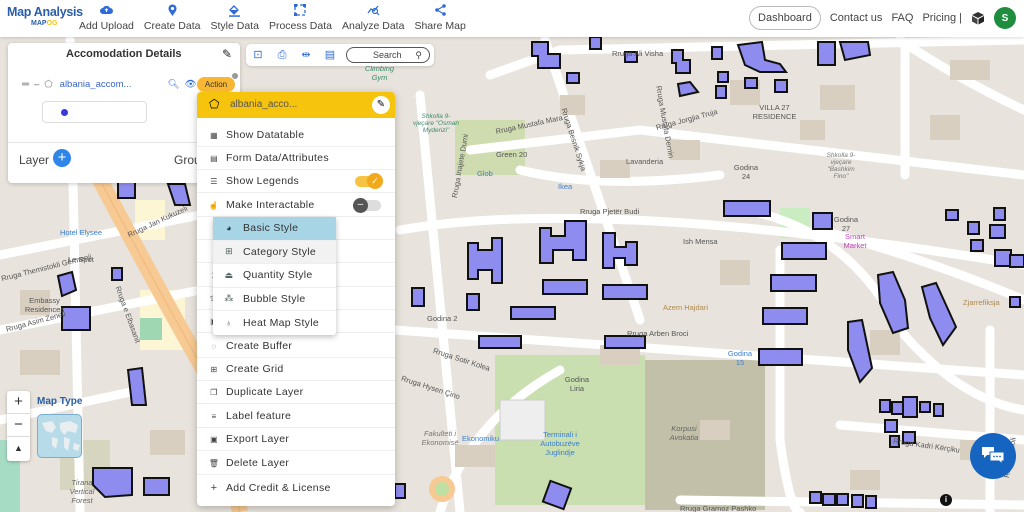  Describe the element at coordinates (172, 11) in the screenshot. I see `map-pin-icon` at that location.